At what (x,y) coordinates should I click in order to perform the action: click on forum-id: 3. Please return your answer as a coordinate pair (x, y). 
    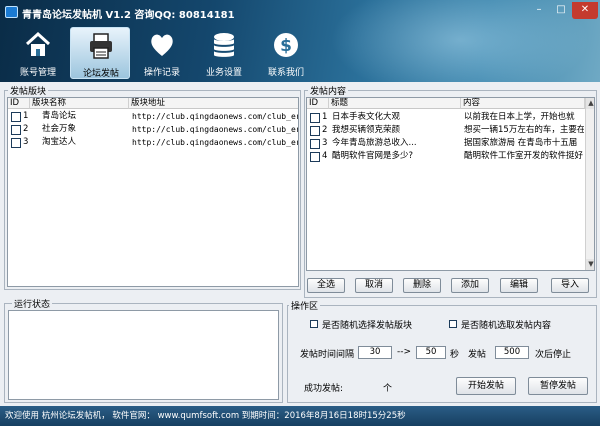
    Looking at the image, I should click on (26, 142).